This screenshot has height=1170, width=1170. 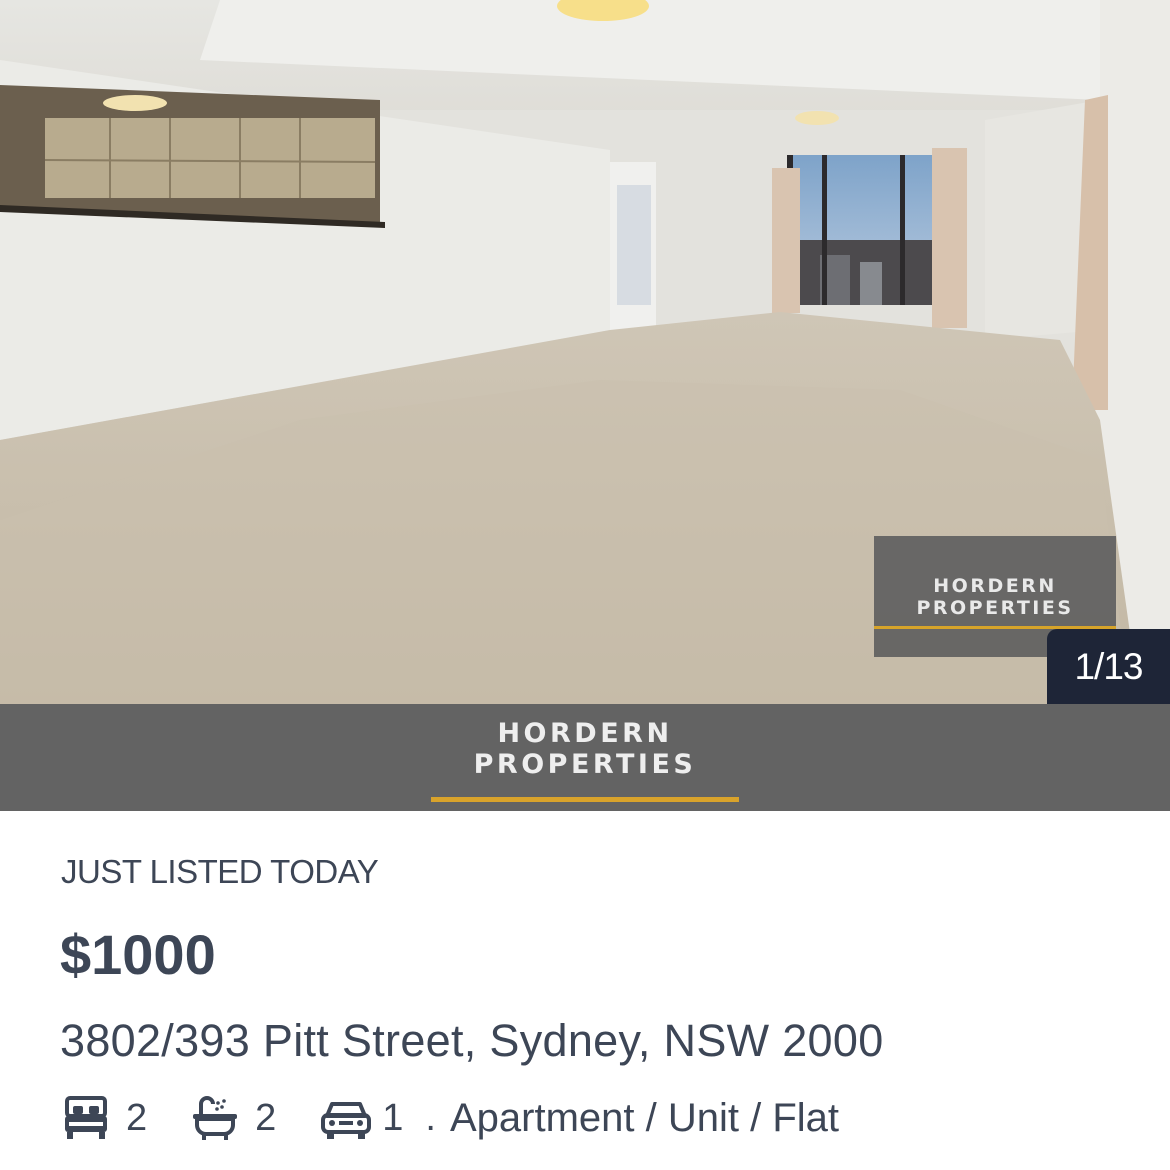 I want to click on watermark-line-1: HORDERN, so click(x=995, y=585).